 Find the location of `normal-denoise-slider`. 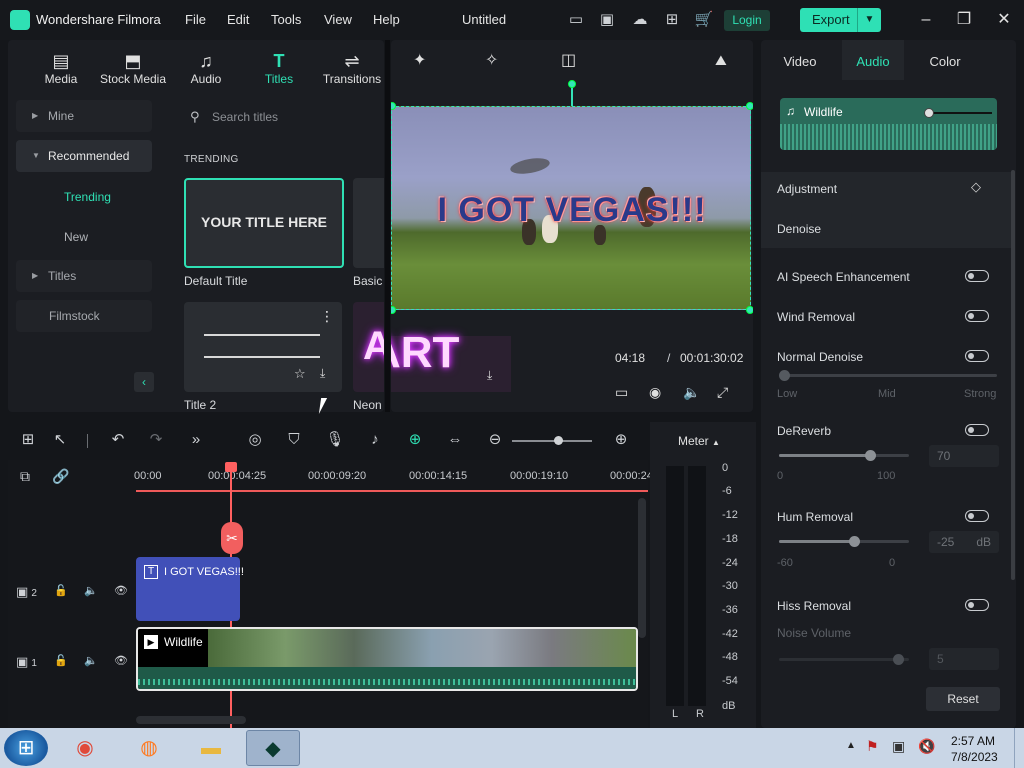

normal-denoise-slider is located at coordinates (888, 375).